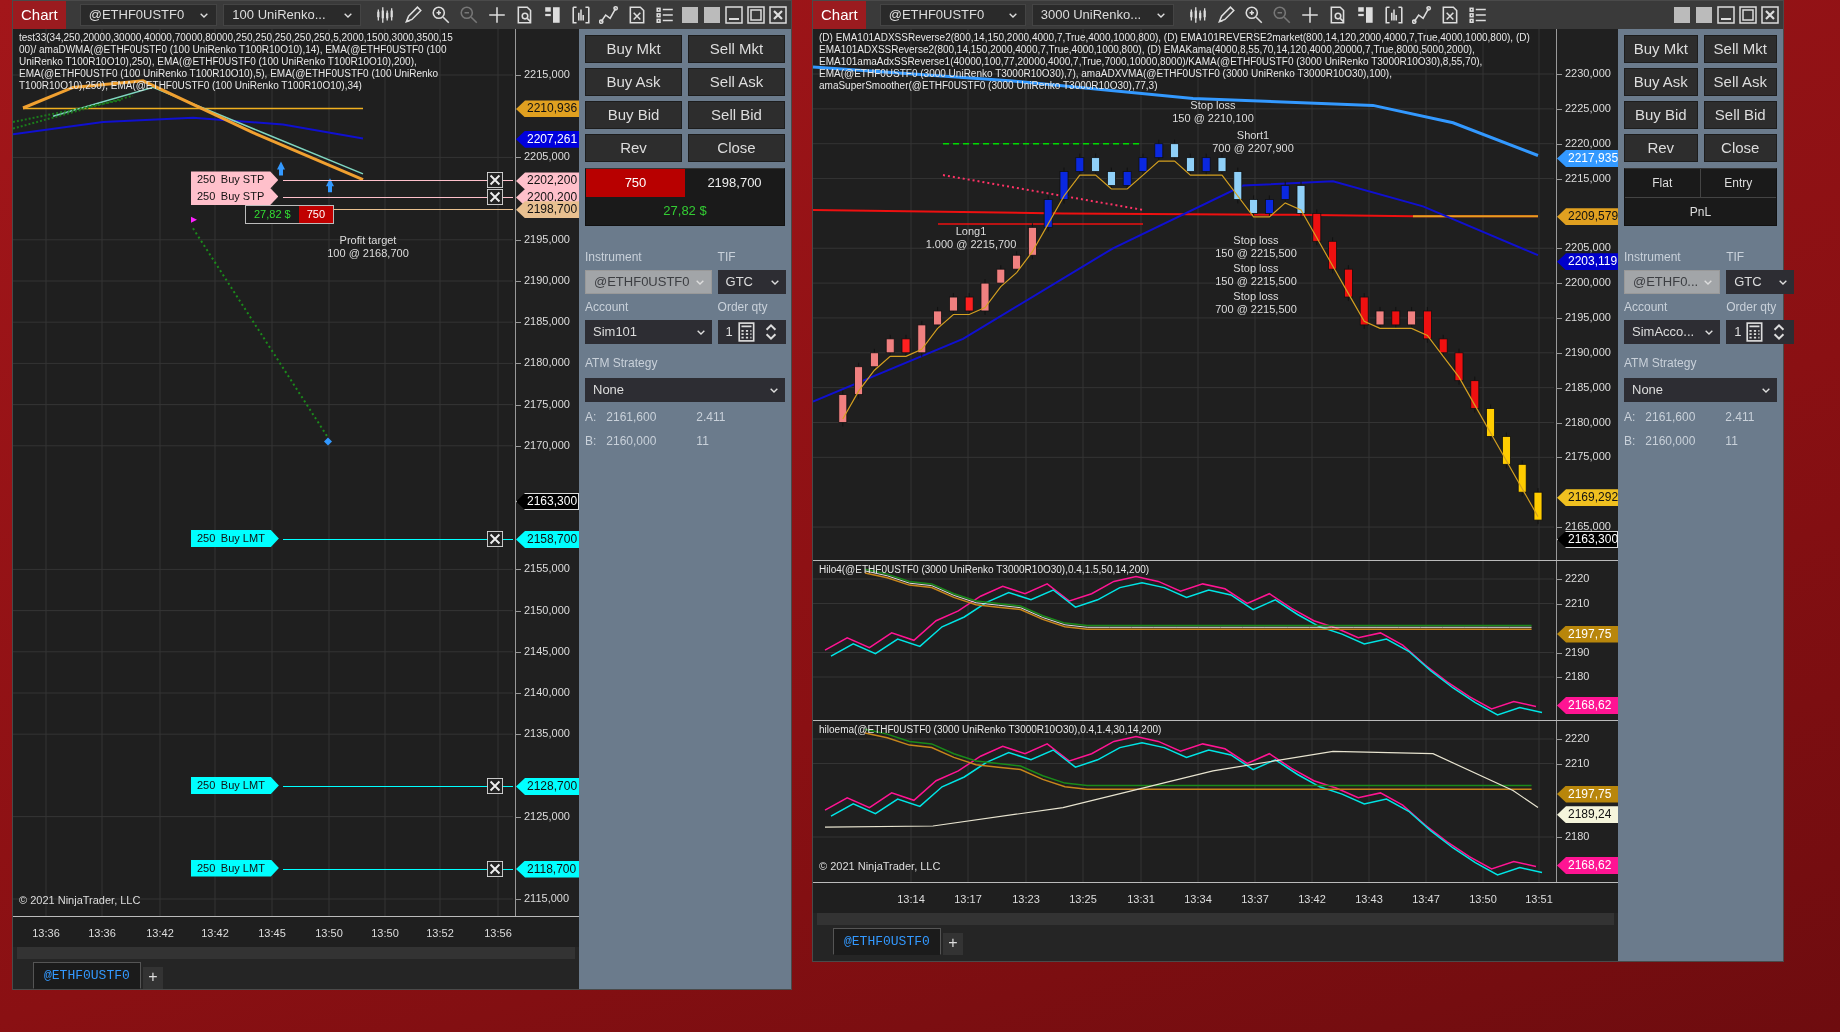 Image resolution: width=1840 pixels, height=1032 pixels. What do you see at coordinates (591, 417) in the screenshot?
I see `quote-label: A:` at bounding box center [591, 417].